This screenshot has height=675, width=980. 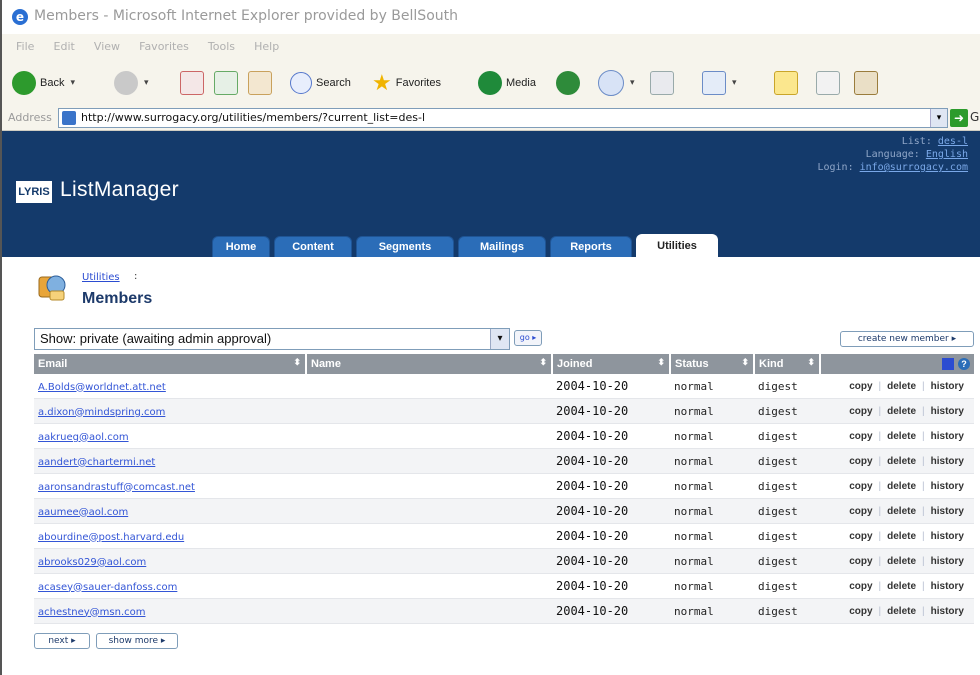 What do you see at coordinates (947, 154) in the screenshot?
I see `language-value-link: English` at bounding box center [947, 154].